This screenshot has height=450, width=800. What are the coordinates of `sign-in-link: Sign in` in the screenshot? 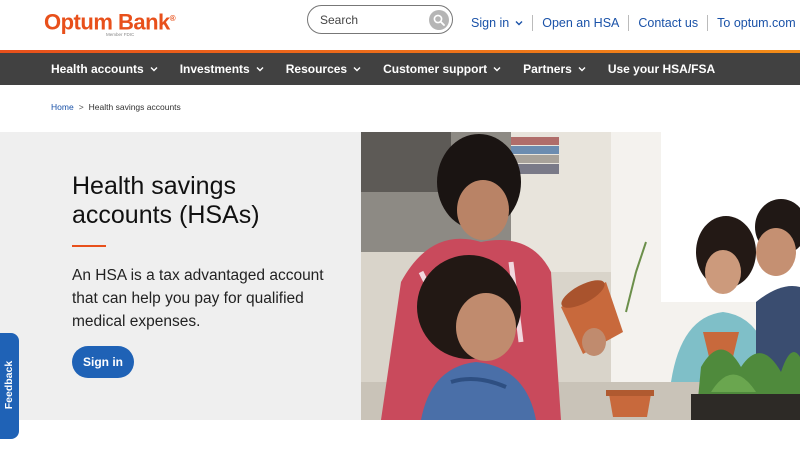 It's located at (497, 23).